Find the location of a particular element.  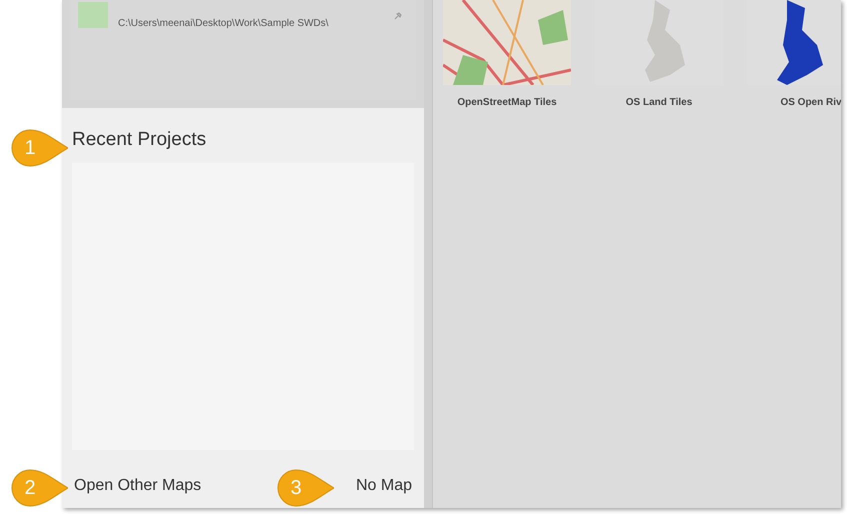

footer-link: No Map is located at coordinates (384, 486).